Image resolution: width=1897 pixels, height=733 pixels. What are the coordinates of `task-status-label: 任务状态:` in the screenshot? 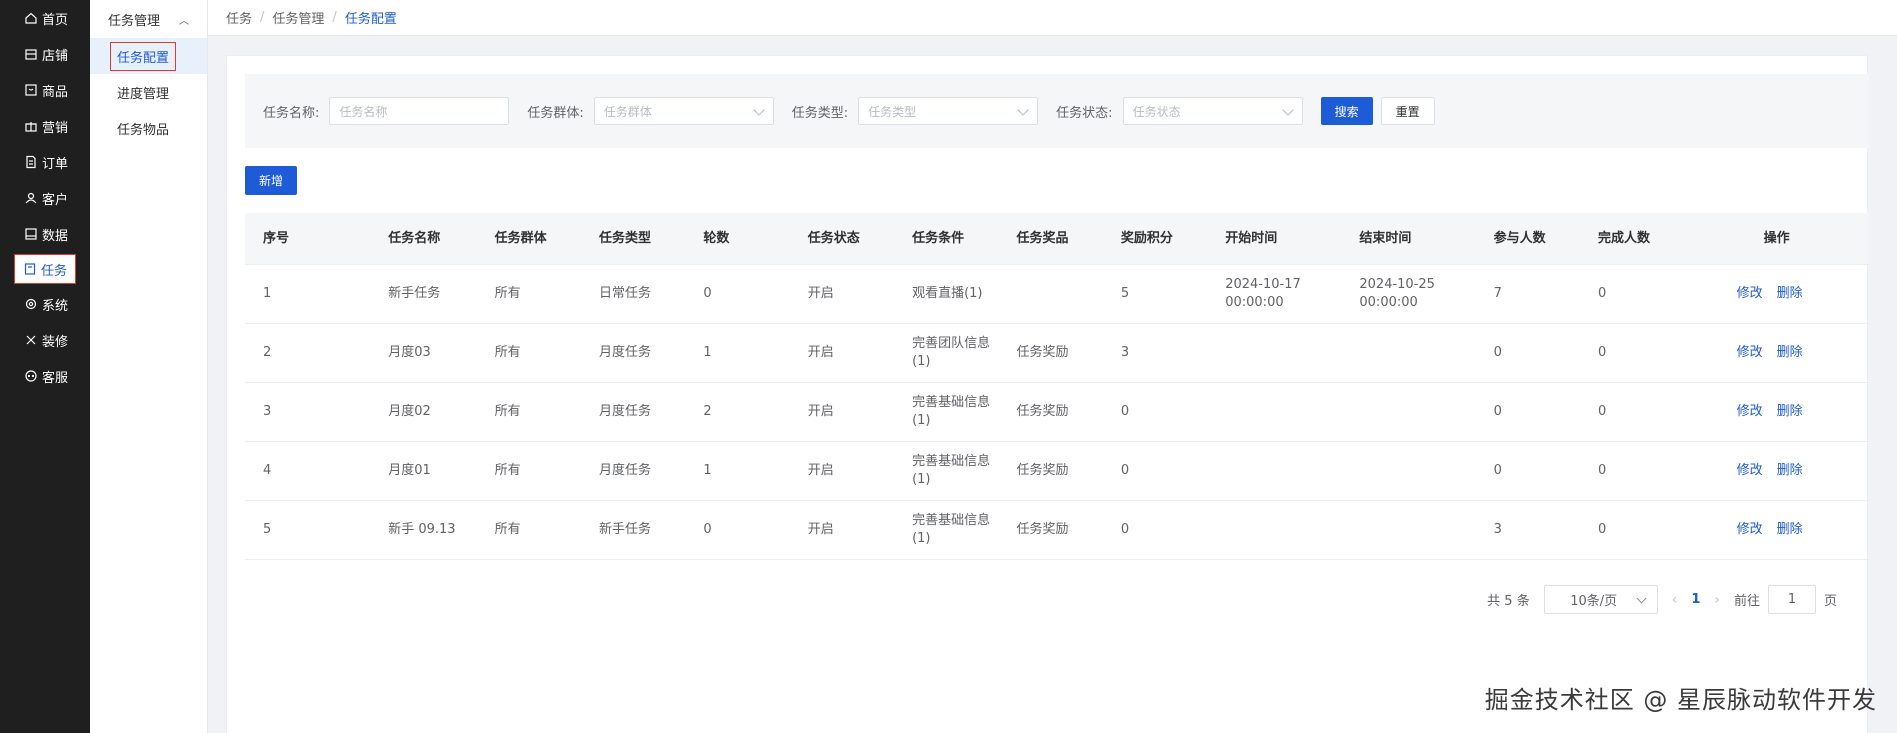 It's located at (1084, 113).